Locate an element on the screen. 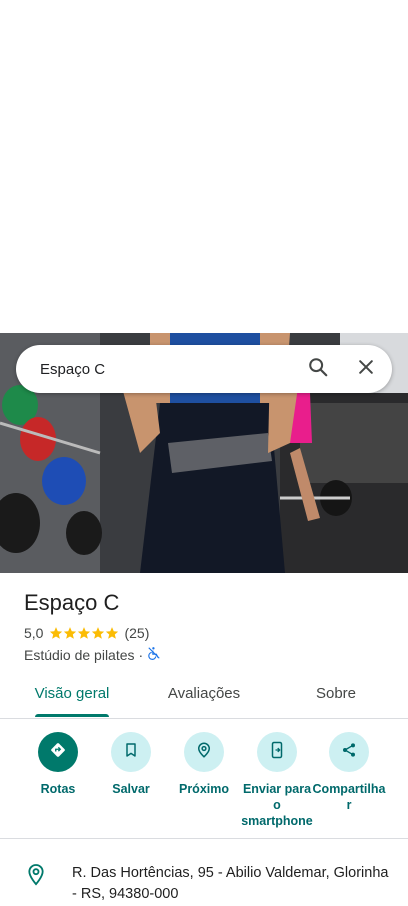  nearby-icon is located at coordinates (204, 752).